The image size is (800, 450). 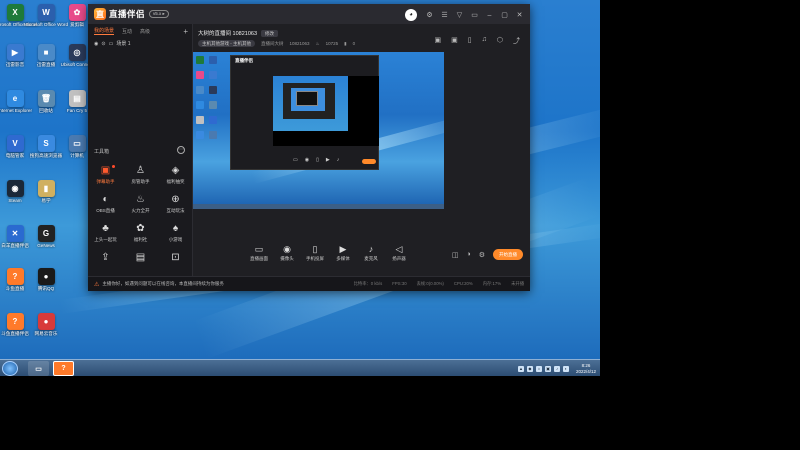 What do you see at coordinates (369, 161) in the screenshot?
I see `nested-start-button` at bounding box center [369, 161].